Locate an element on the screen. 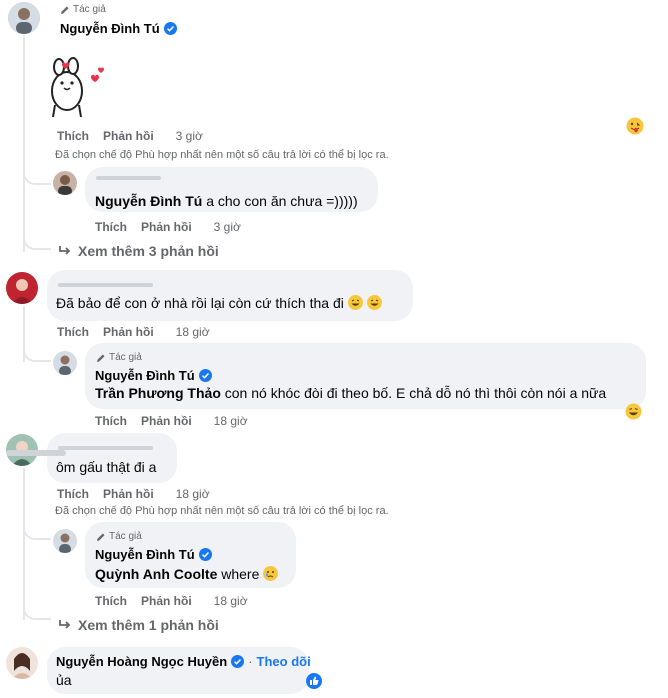  like-reaction-icon is located at coordinates (314, 681).